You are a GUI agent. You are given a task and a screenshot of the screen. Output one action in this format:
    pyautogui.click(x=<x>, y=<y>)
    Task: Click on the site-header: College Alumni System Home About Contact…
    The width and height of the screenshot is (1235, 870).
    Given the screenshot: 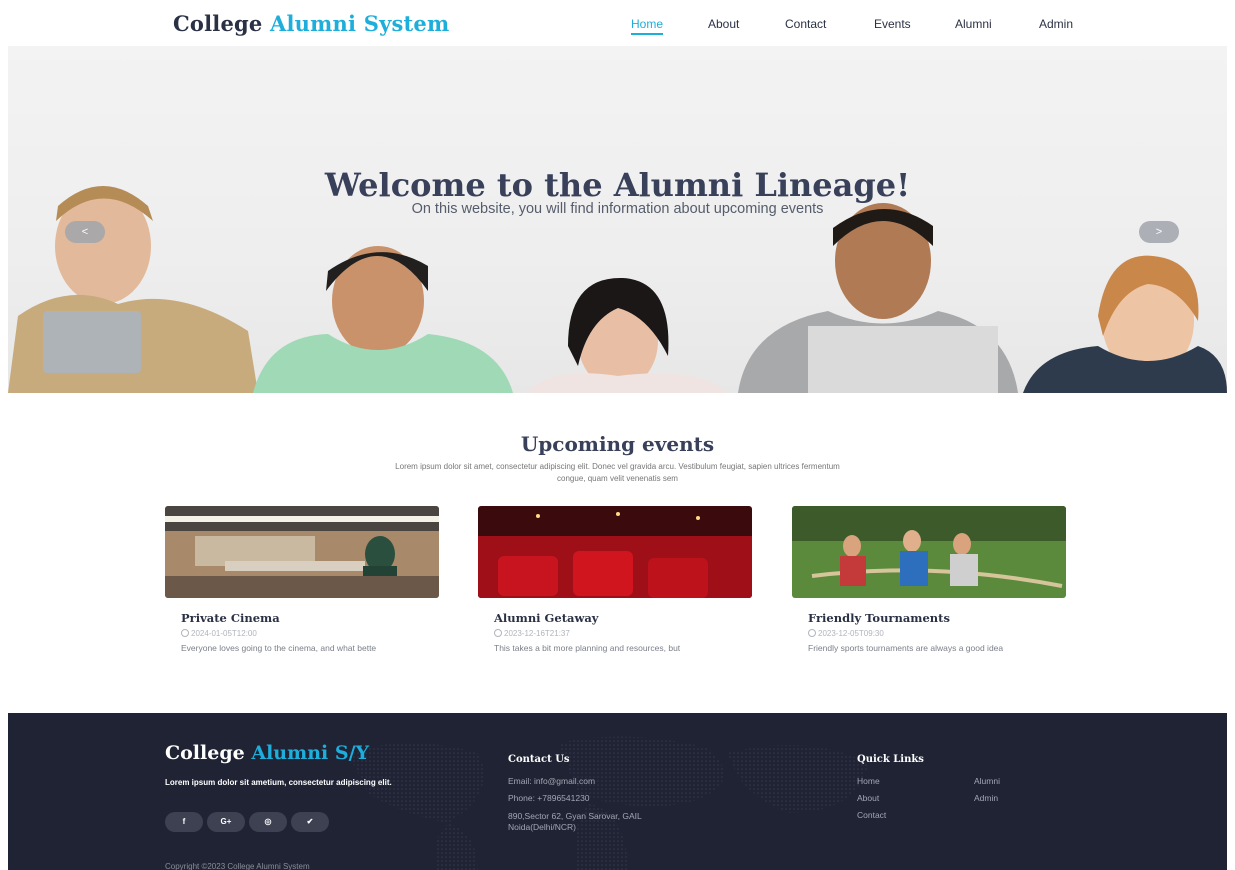 What is the action you would take?
    pyautogui.click(x=617, y=23)
    